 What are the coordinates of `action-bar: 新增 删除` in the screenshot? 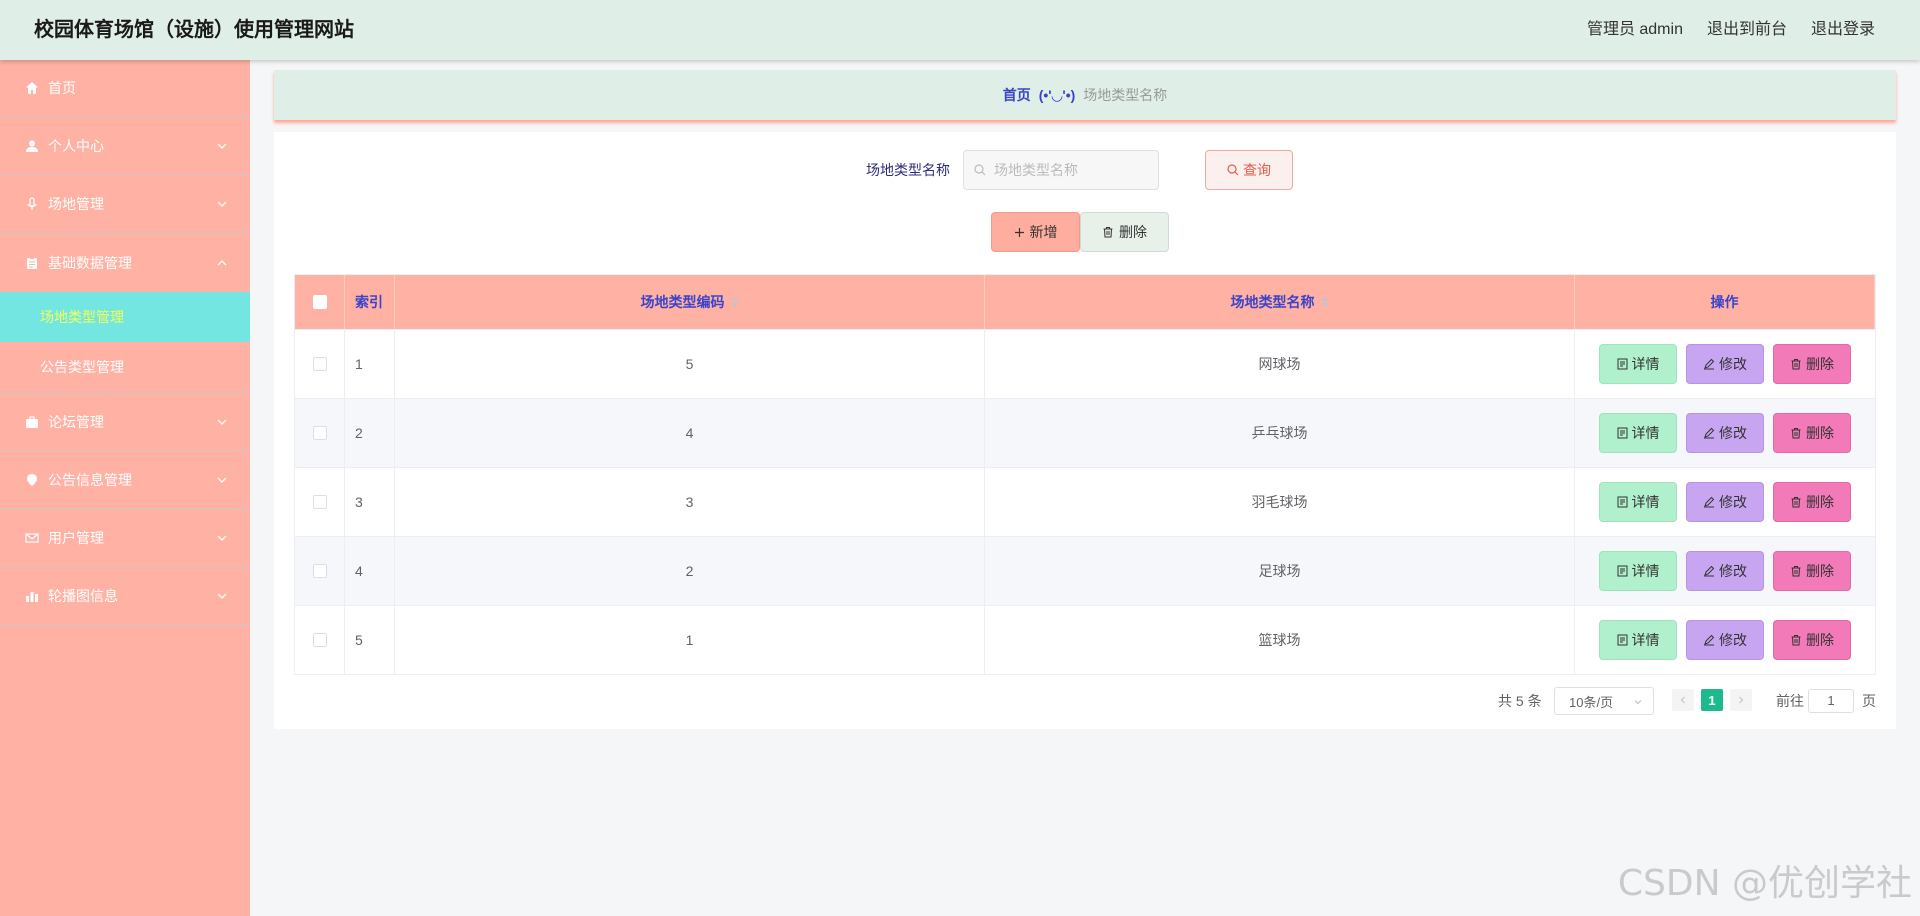 It's located at (1085, 232).